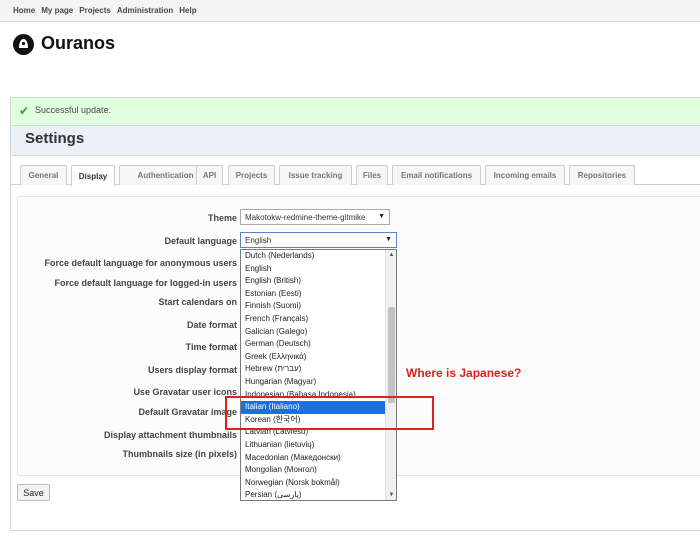  I want to click on flash-message: Successful update., so click(73, 110).